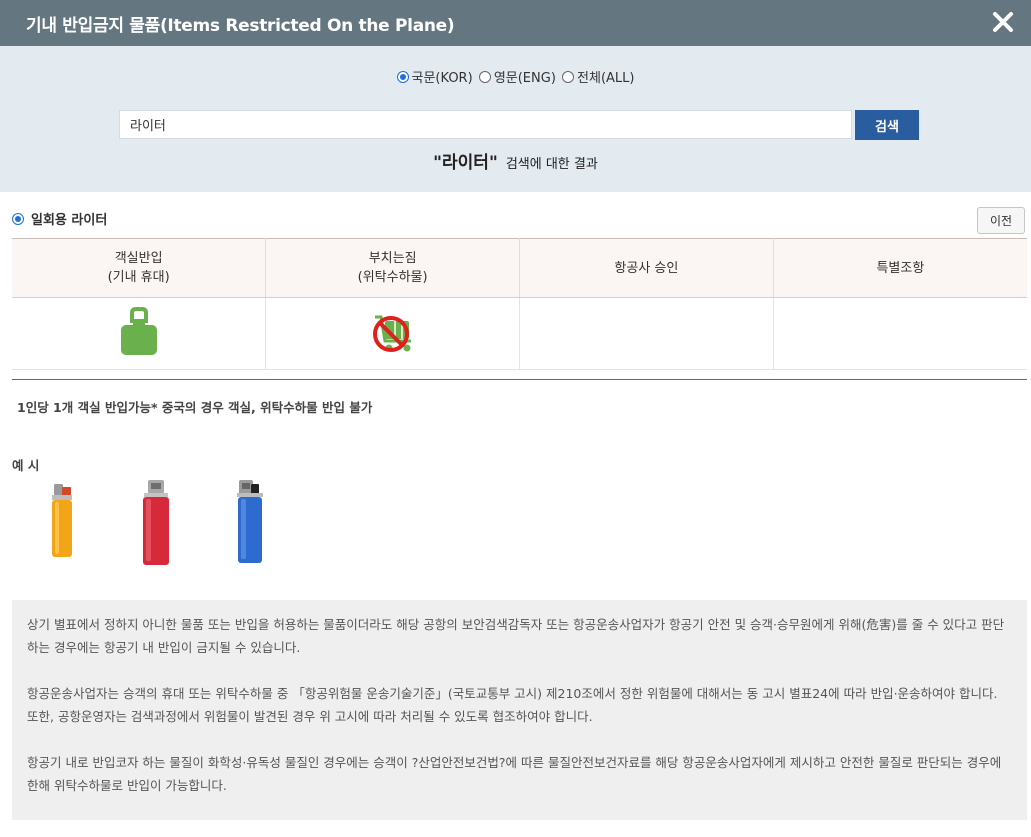 The height and width of the screenshot is (837, 1031). Describe the element at coordinates (551, 164) in the screenshot. I see `result-suffix: 검색에 대한 결과` at that location.